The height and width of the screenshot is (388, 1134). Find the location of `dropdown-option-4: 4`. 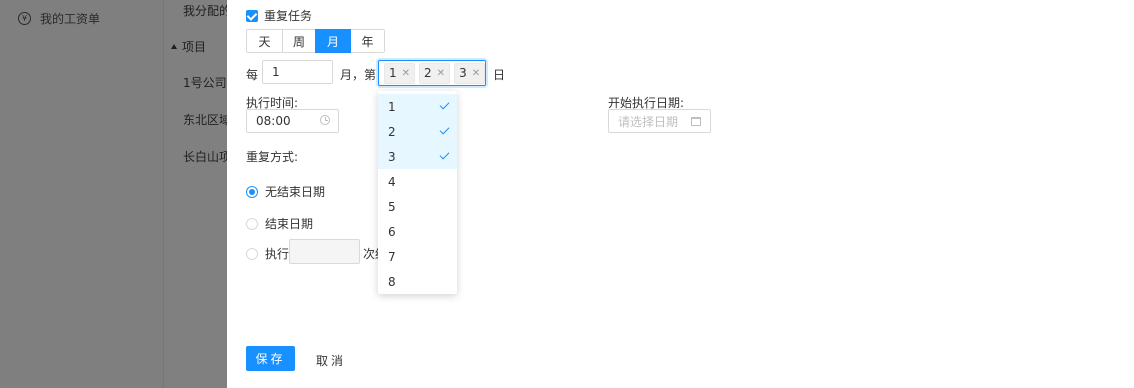

dropdown-option-4: 4 is located at coordinates (417, 181).